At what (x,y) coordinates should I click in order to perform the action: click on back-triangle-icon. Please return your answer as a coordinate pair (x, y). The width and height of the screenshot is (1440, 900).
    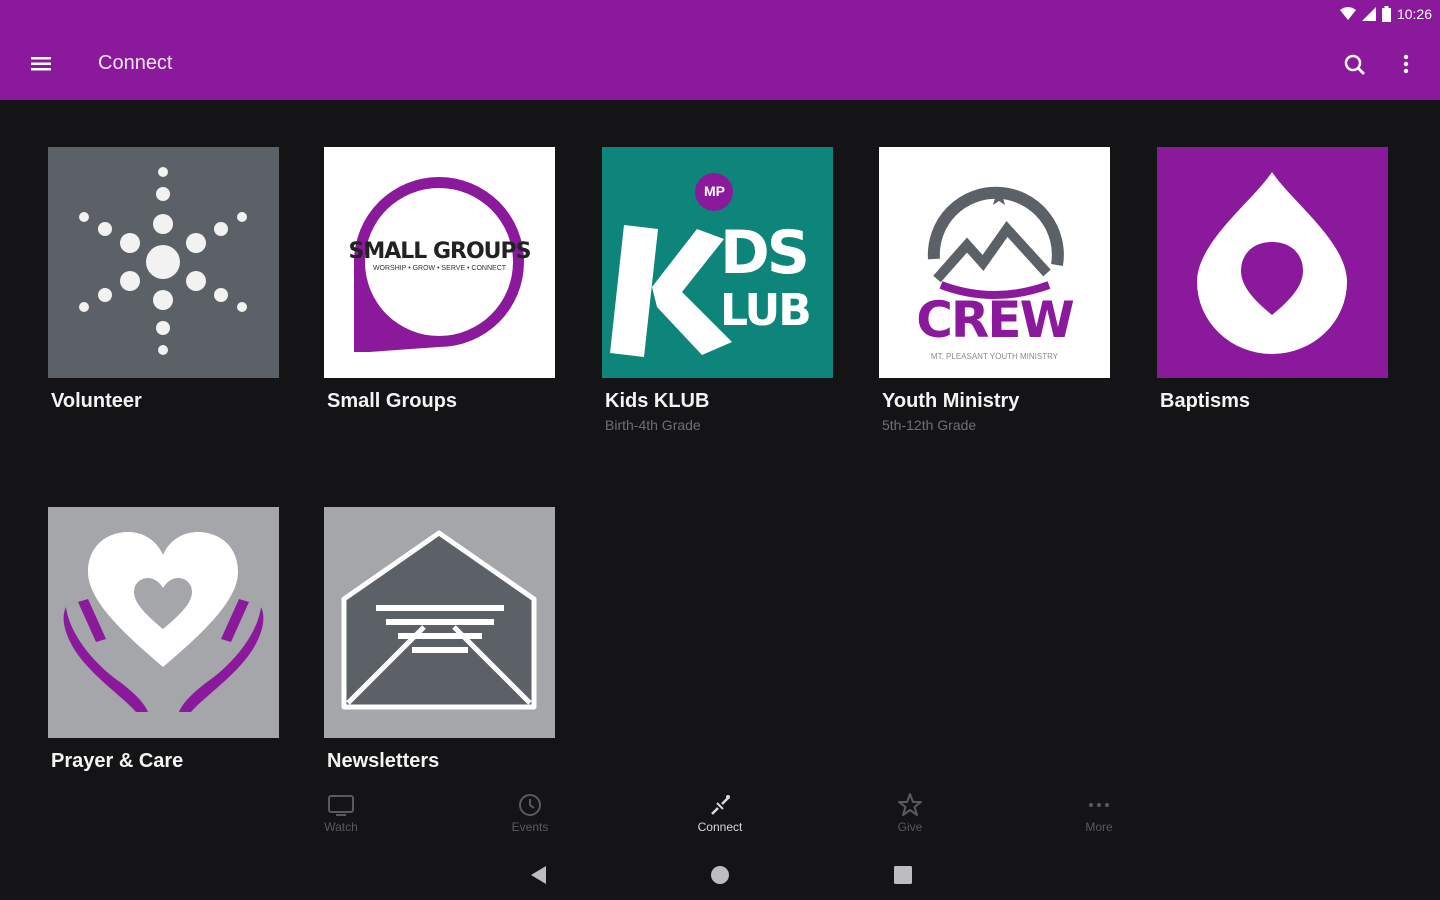
    Looking at the image, I should click on (538, 875).